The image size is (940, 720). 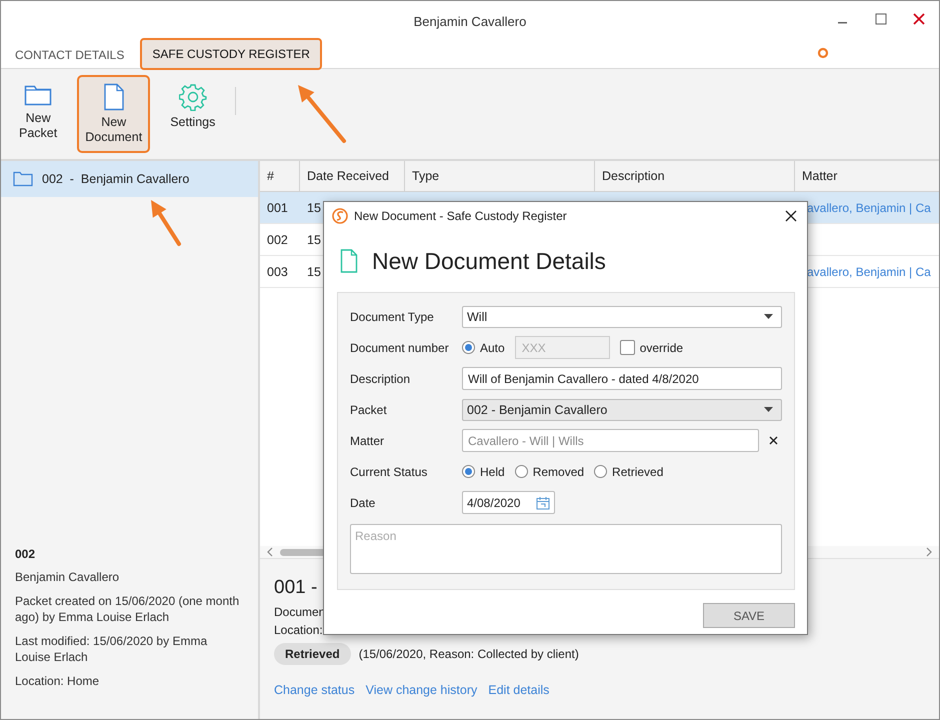 What do you see at coordinates (298, 630) in the screenshot?
I see `location-text: Location:` at bounding box center [298, 630].